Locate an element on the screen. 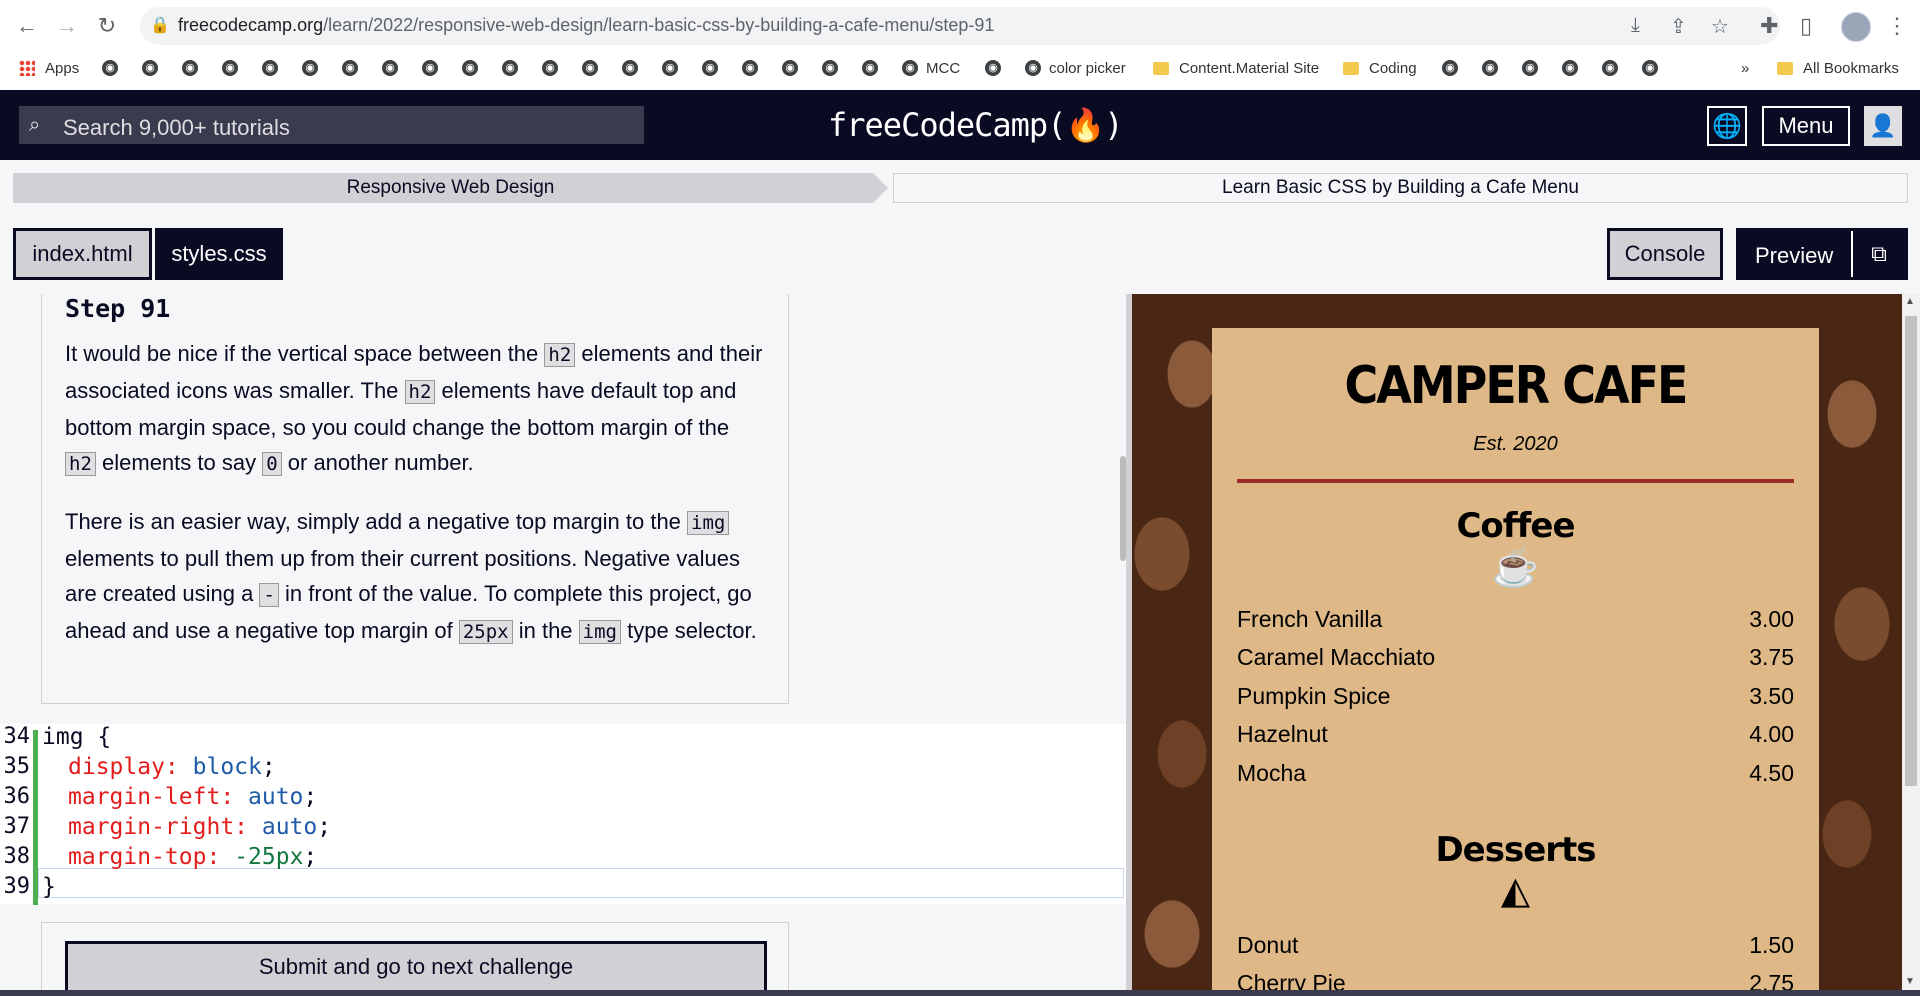  inline-code: - is located at coordinates (269, 595).